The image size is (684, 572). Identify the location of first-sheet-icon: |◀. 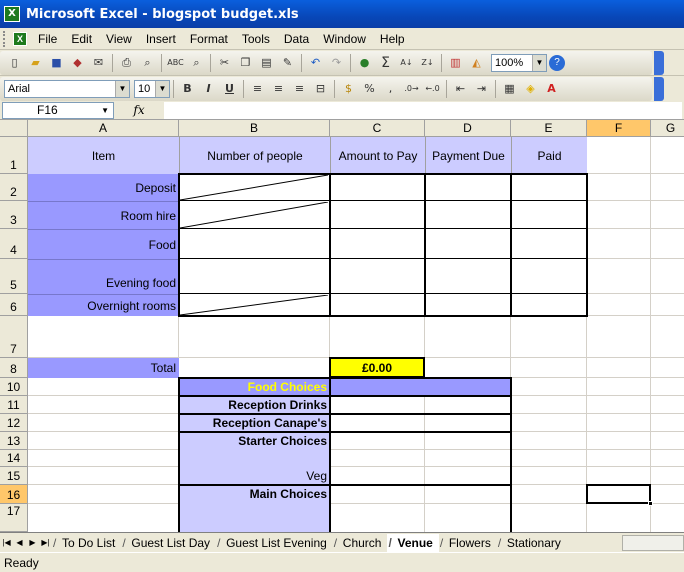
(6, 542).